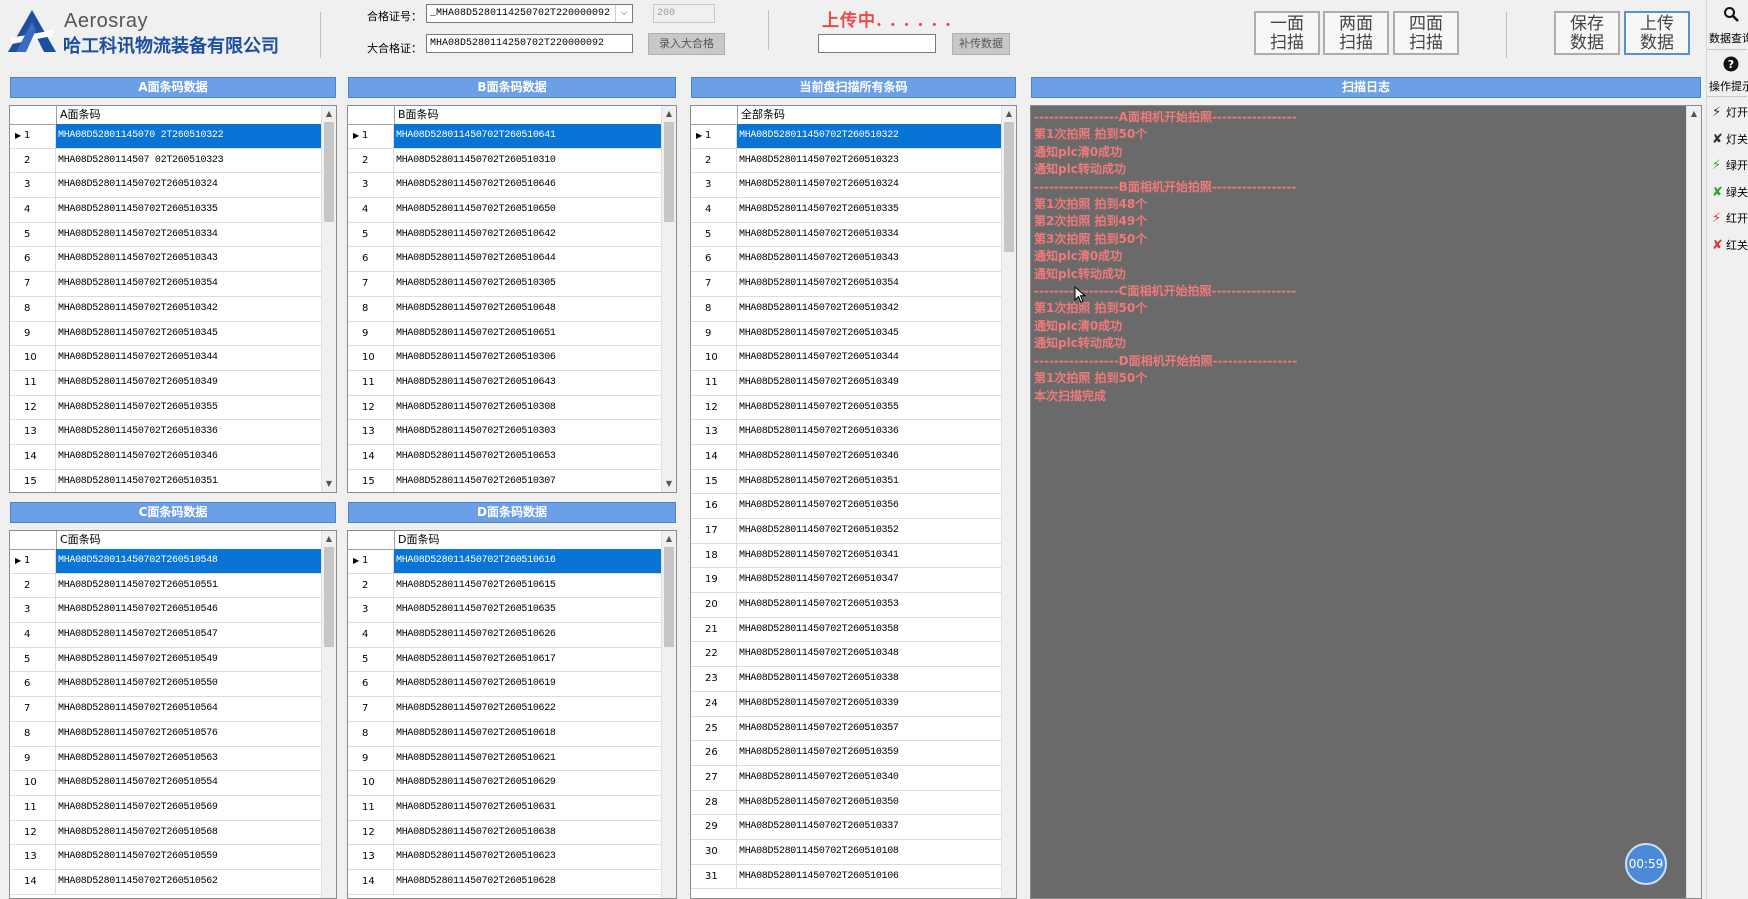  I want to click on scan-one-side-button: 一面 扫描, so click(1287, 33).